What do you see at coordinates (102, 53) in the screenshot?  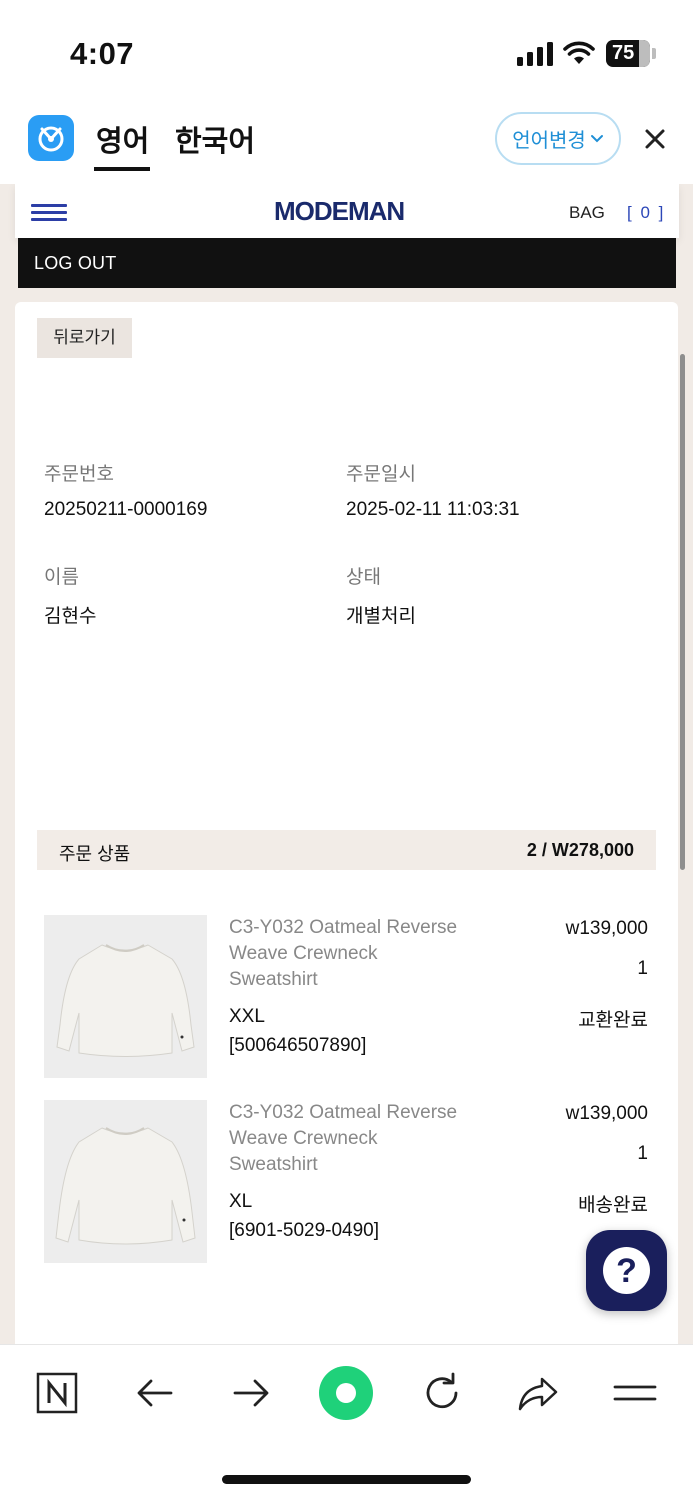 I see `status-time: 4:07` at bounding box center [102, 53].